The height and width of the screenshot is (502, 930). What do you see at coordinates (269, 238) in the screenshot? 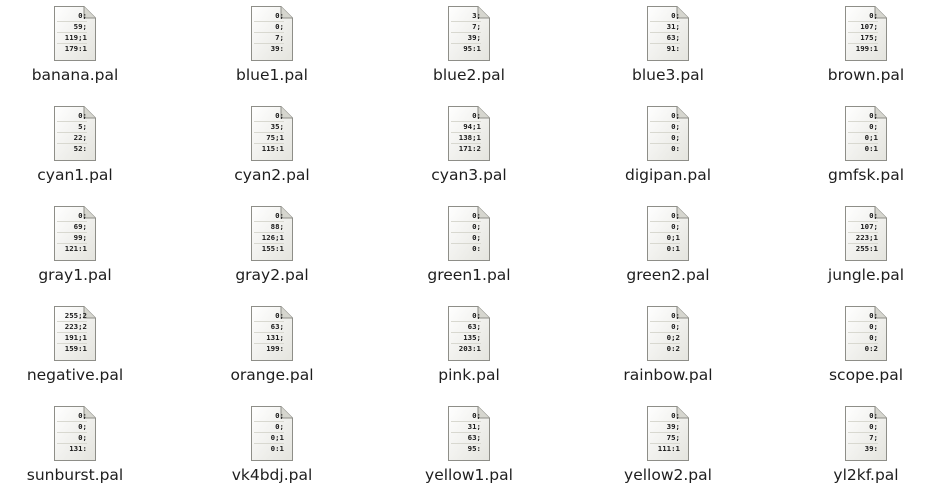
I see `preview-line: 126;1` at bounding box center [269, 238].